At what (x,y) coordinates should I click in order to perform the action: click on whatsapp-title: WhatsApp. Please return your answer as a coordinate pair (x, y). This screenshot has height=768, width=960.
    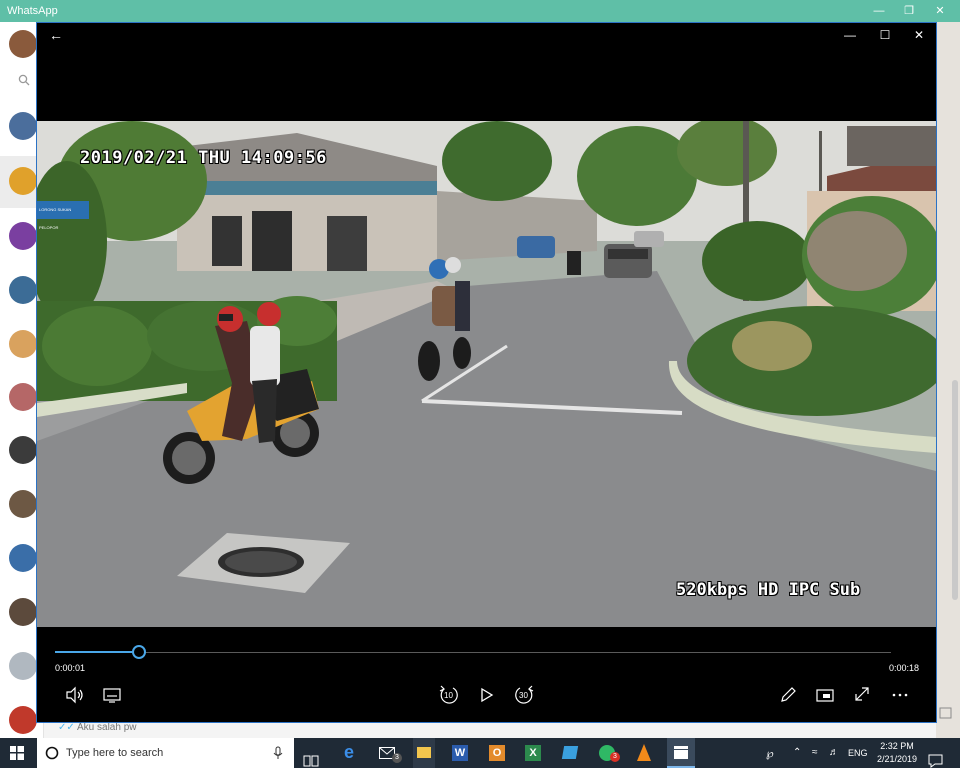
    Looking at the image, I should click on (32, 11).